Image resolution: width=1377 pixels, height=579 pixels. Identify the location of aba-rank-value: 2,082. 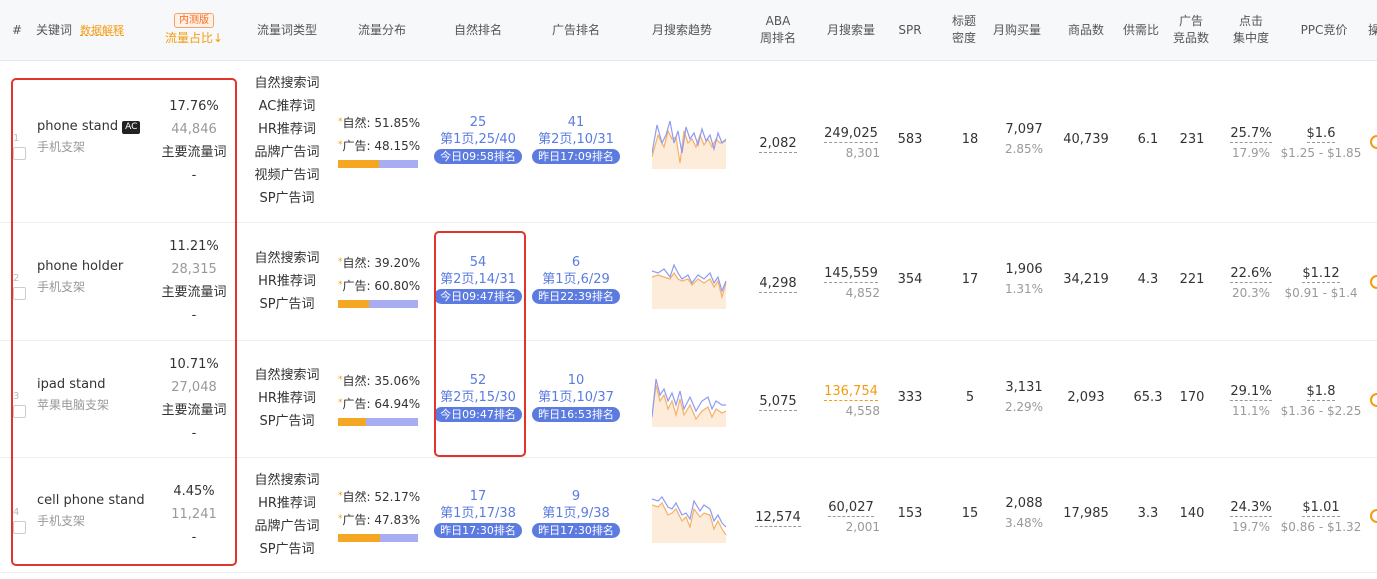
(778, 144).